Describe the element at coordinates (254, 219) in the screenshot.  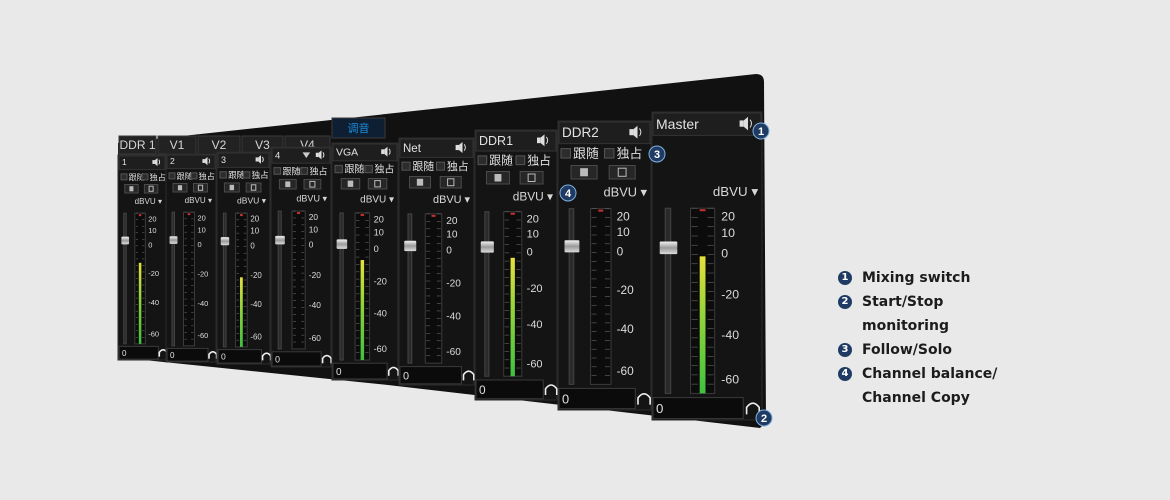
I see `scale-label: 20` at that location.